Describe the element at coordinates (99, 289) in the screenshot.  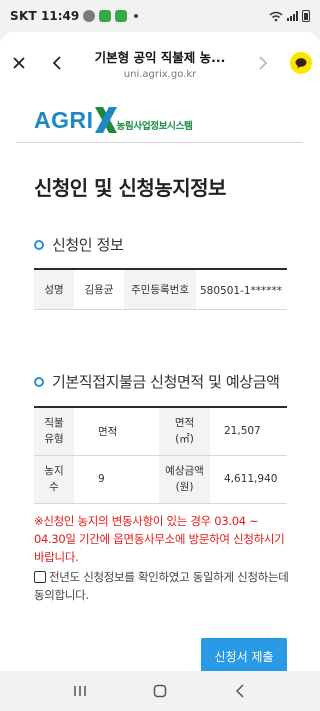
I see `name-value: 김용균` at that location.